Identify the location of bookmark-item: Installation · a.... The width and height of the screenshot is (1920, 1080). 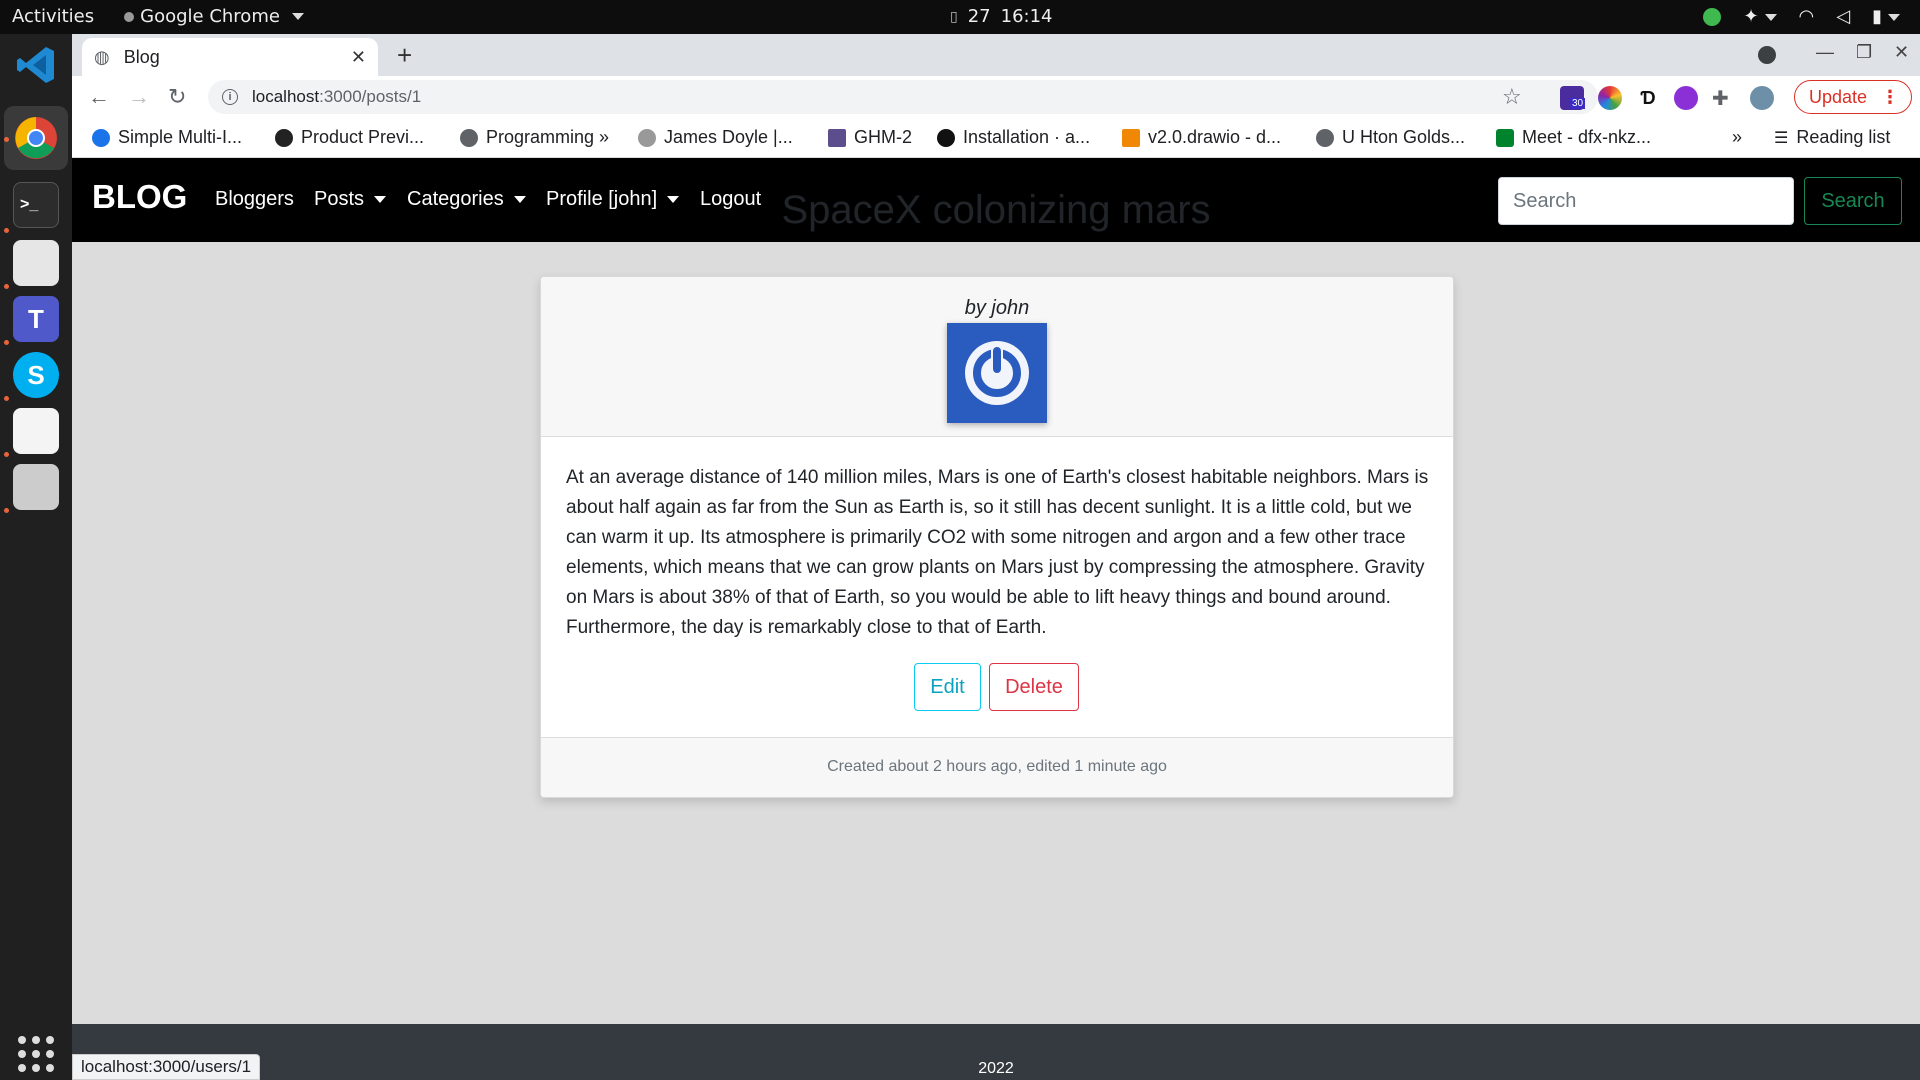
(1013, 137).